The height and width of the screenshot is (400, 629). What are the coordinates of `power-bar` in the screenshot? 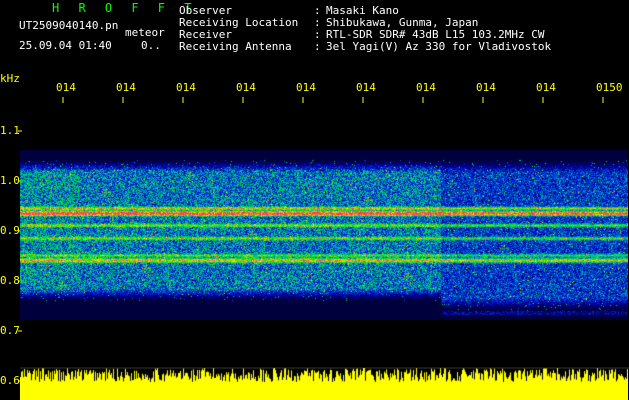 It's located at (324, 384).